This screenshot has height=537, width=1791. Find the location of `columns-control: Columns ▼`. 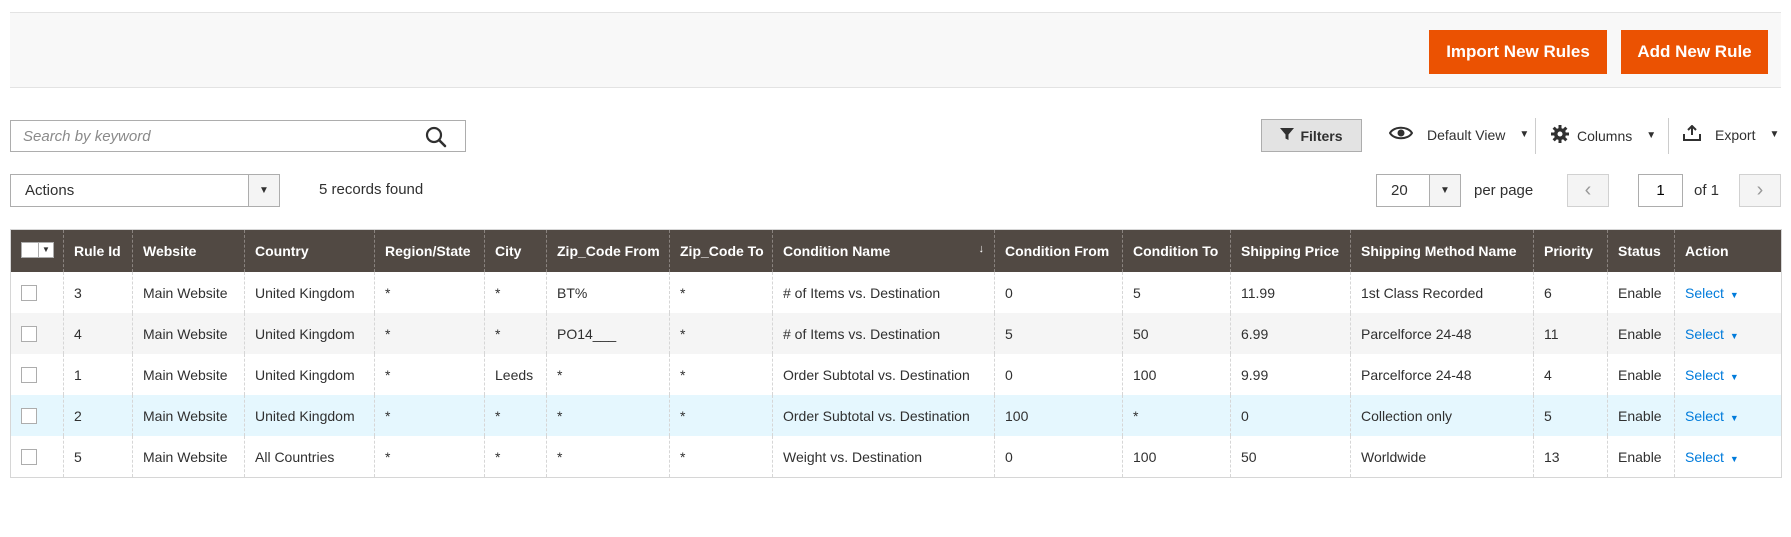

columns-control: Columns ▼ is located at coordinates (1603, 135).